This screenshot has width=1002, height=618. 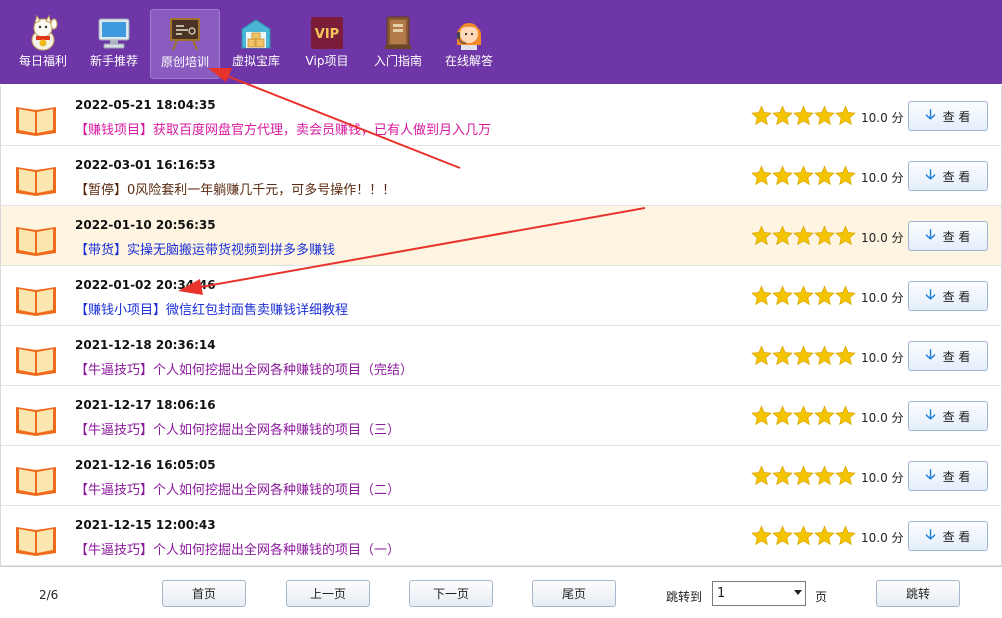 I want to click on support-agent-icon, so click(x=469, y=33).